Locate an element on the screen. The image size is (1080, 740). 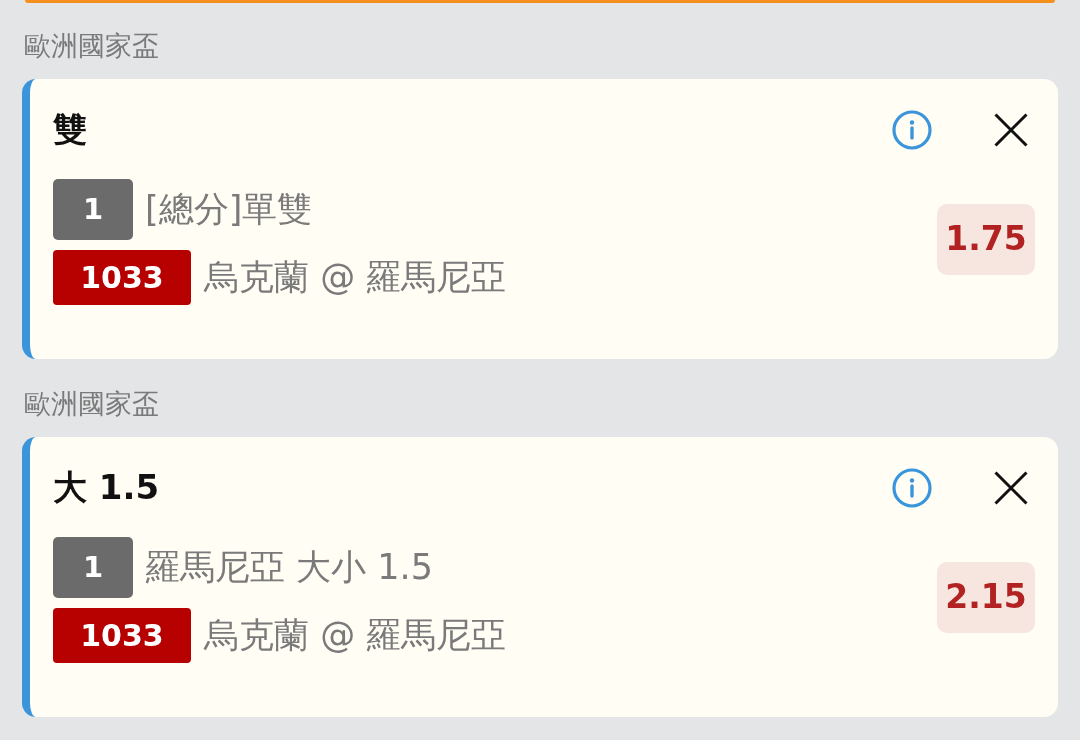
selection-title: 大 1.5 is located at coordinates (106, 487).